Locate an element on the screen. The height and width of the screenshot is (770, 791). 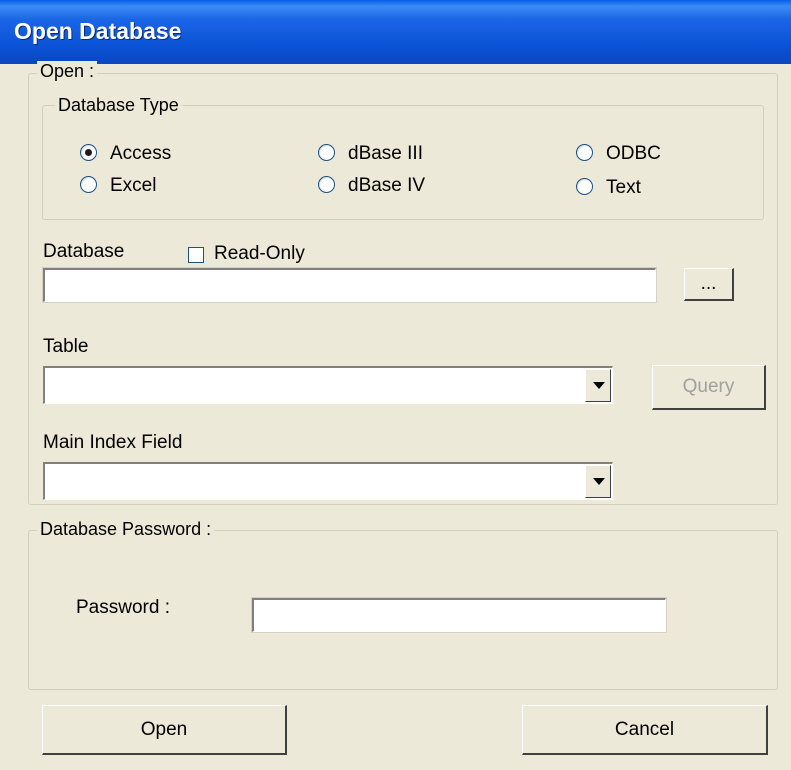
table-dropdown-button is located at coordinates (598, 385).